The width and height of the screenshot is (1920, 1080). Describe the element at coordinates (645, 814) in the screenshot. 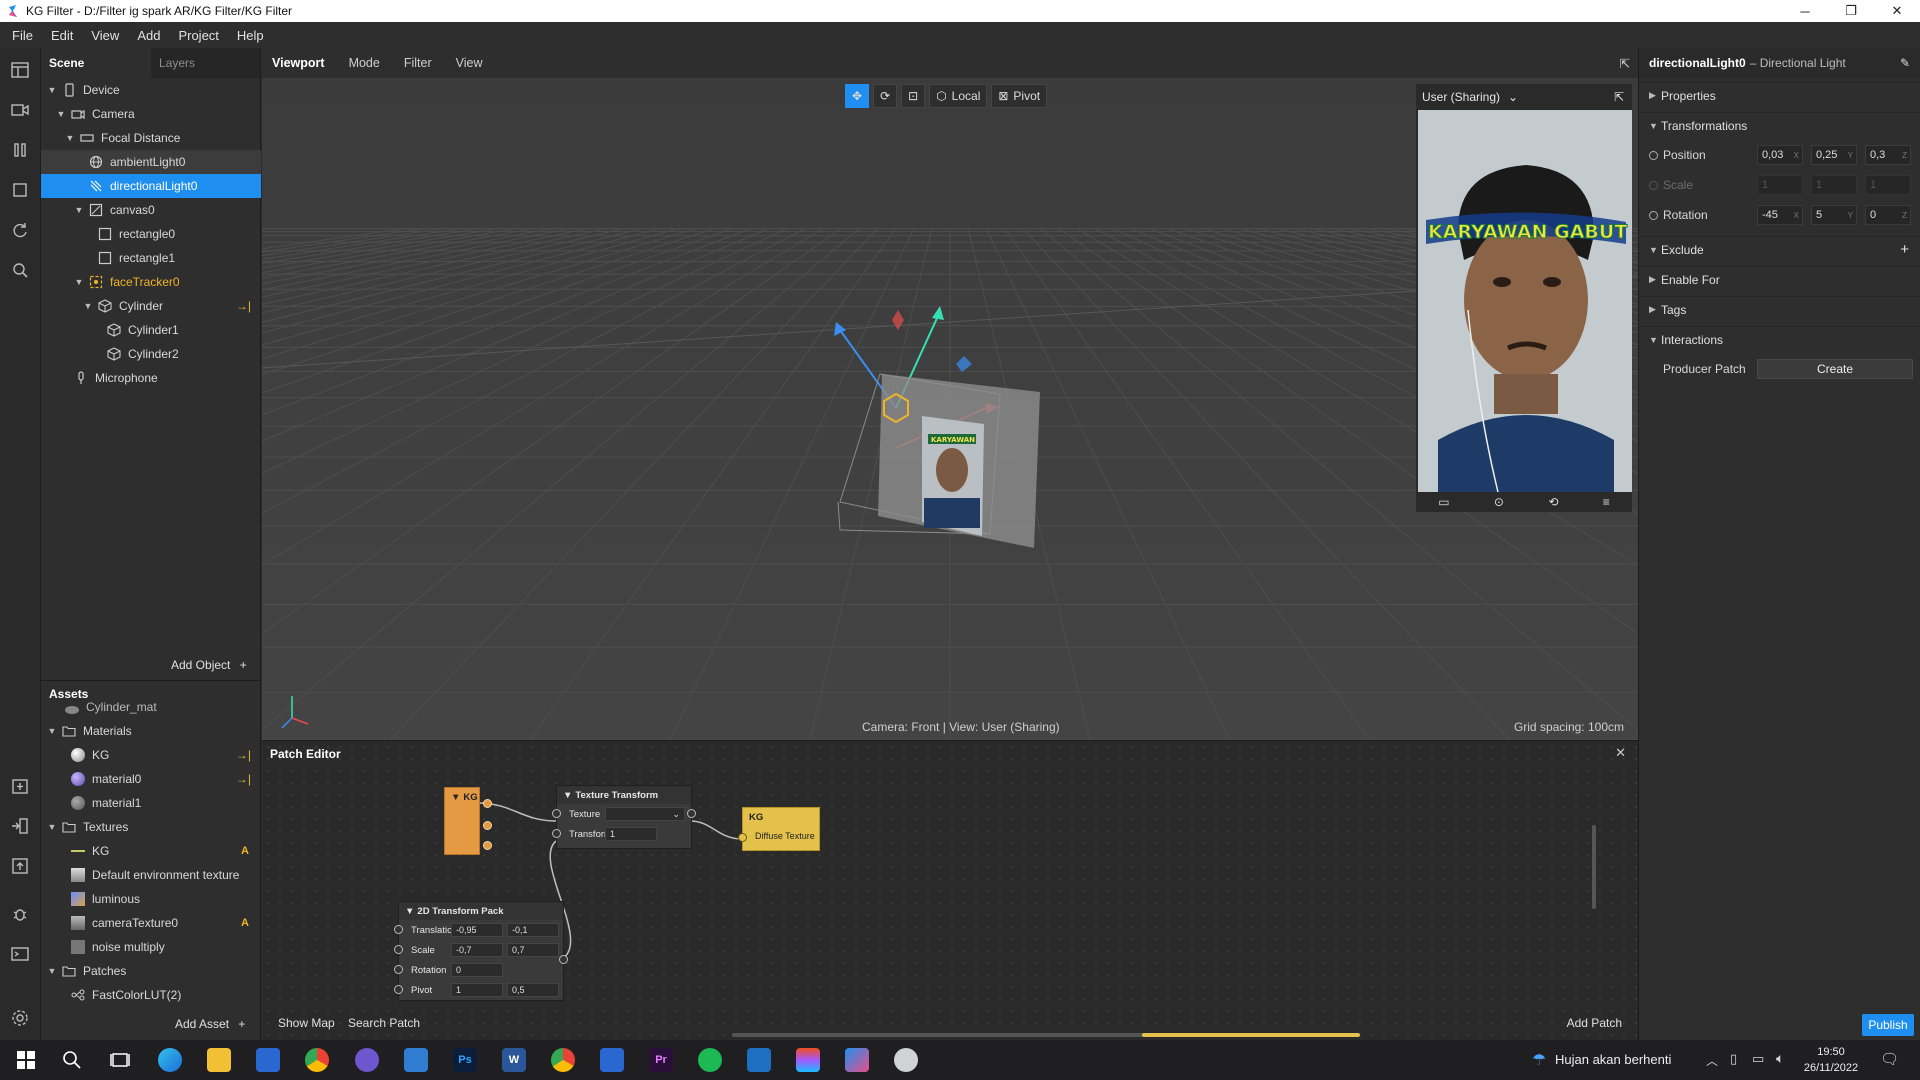

I see `texture-dropdown: ⌄` at that location.